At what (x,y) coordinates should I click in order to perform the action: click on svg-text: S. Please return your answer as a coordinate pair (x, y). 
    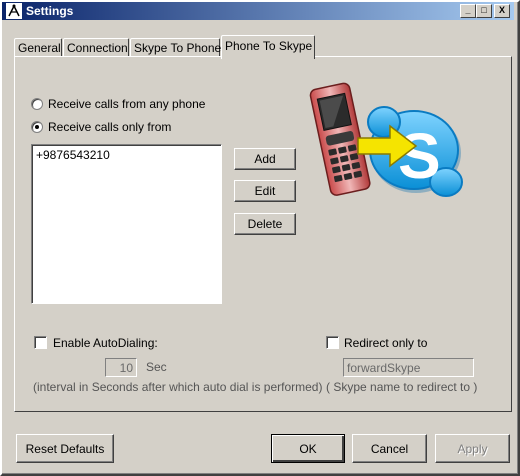
    Looking at the image, I should click on (419, 156).